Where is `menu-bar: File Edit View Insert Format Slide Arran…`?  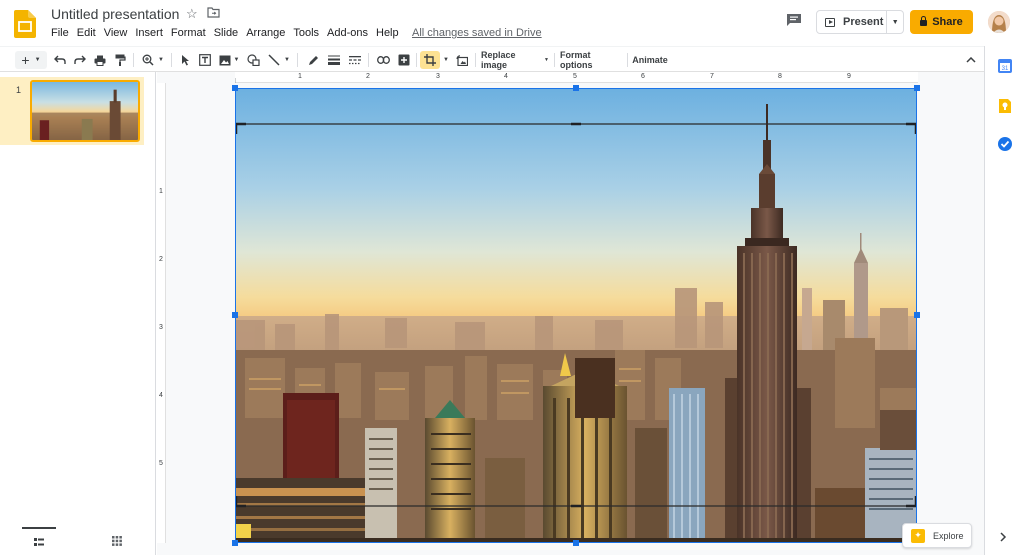
menu-bar: File Edit View Insert Format Slide Arran… is located at coordinates (229, 33).